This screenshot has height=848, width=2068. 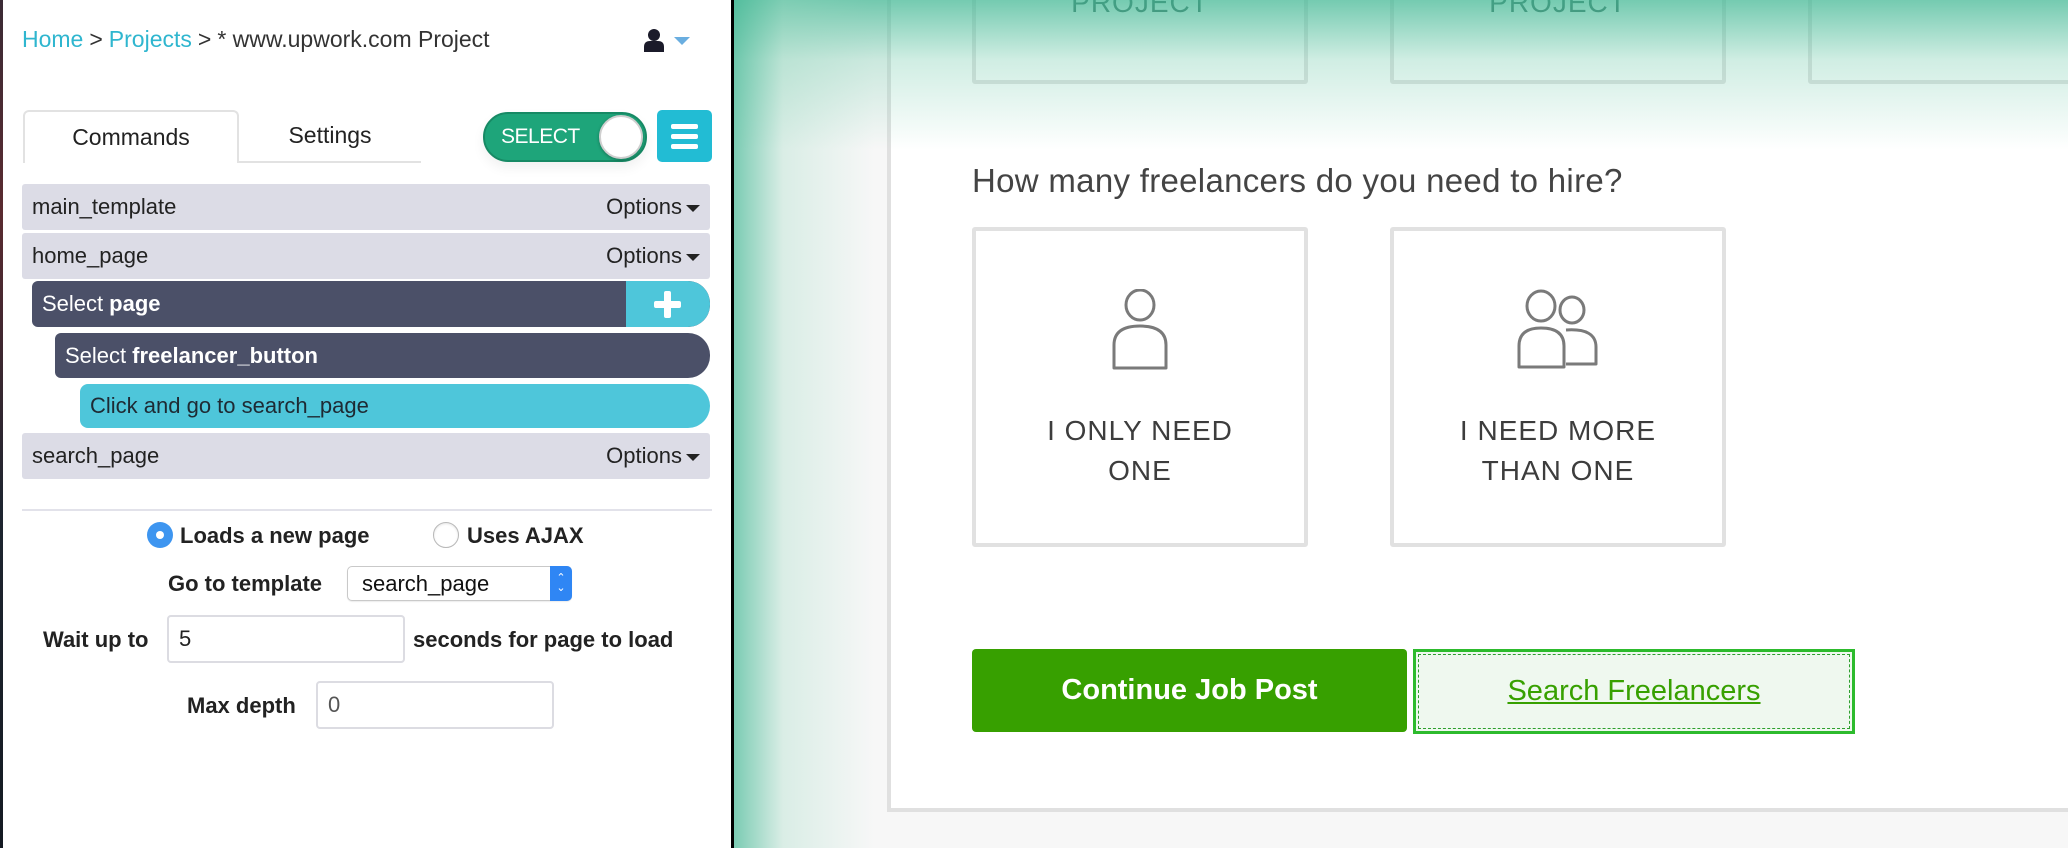 I want to click on choice-only-one: I ONLY NEED ONE, so click(x=1140, y=387).